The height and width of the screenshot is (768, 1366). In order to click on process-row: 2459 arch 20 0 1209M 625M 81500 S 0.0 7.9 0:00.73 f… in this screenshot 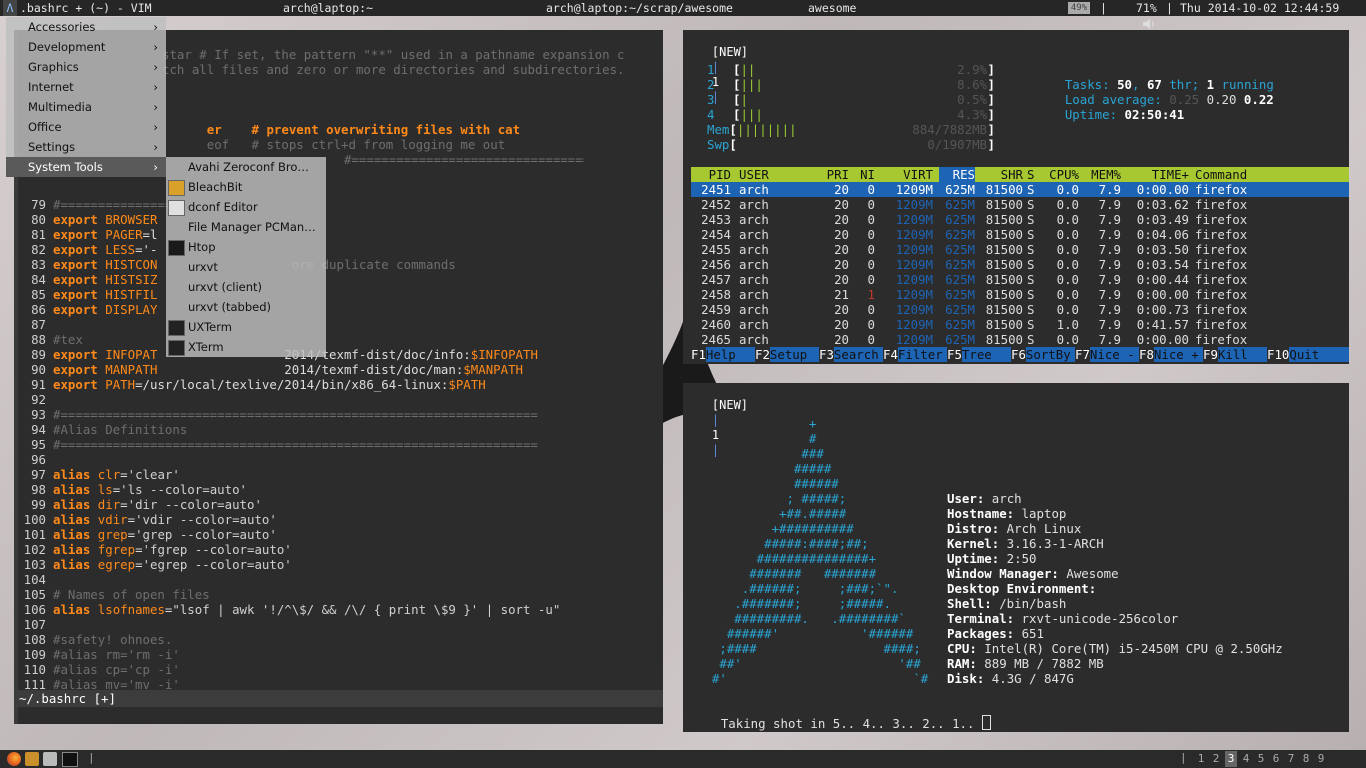, I will do `click(1020, 309)`.